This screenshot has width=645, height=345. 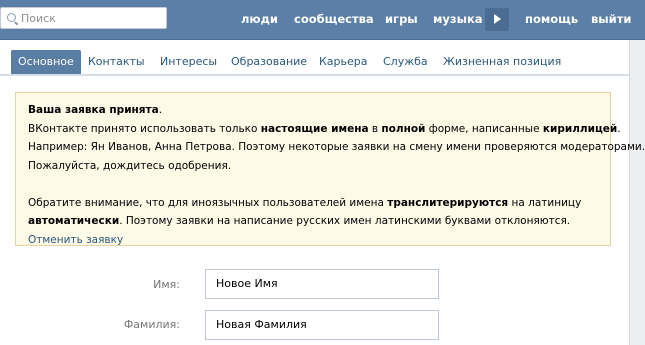 What do you see at coordinates (545, 202) in the screenshot?
I see `notice-text: на латиницу` at bounding box center [545, 202].